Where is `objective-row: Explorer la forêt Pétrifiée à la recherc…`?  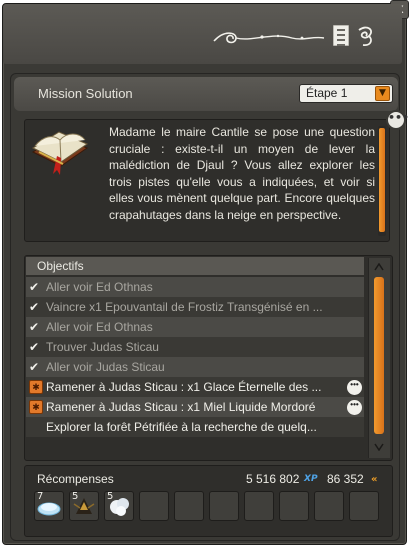
objective-row: Explorer la forêt Pétrifiée à la recherc… is located at coordinates (195, 427).